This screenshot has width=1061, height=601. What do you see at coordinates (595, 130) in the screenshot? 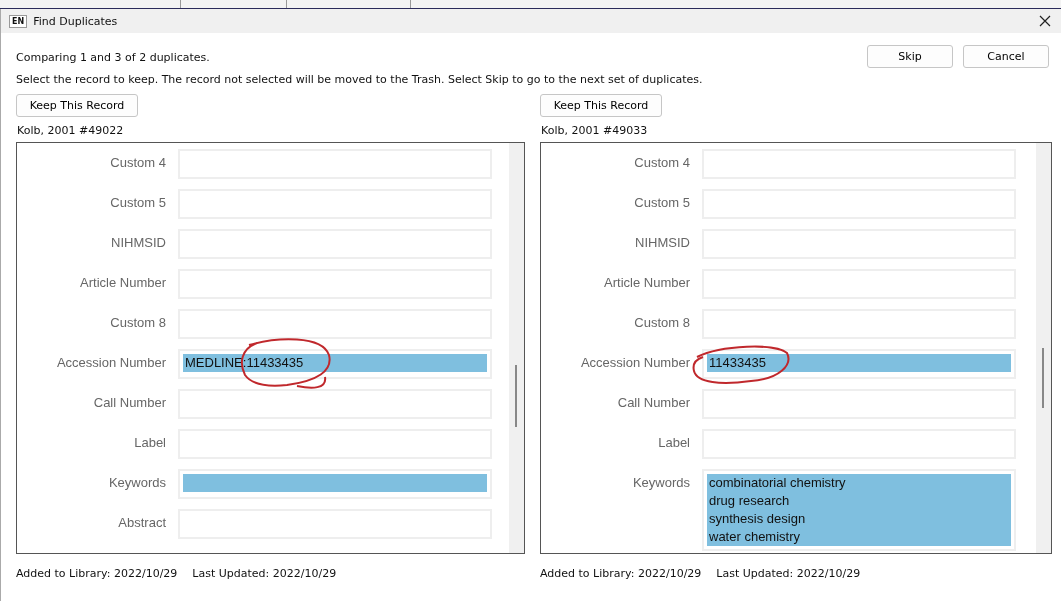
I see `record-id: Kolb, 2001 #49033` at bounding box center [595, 130].